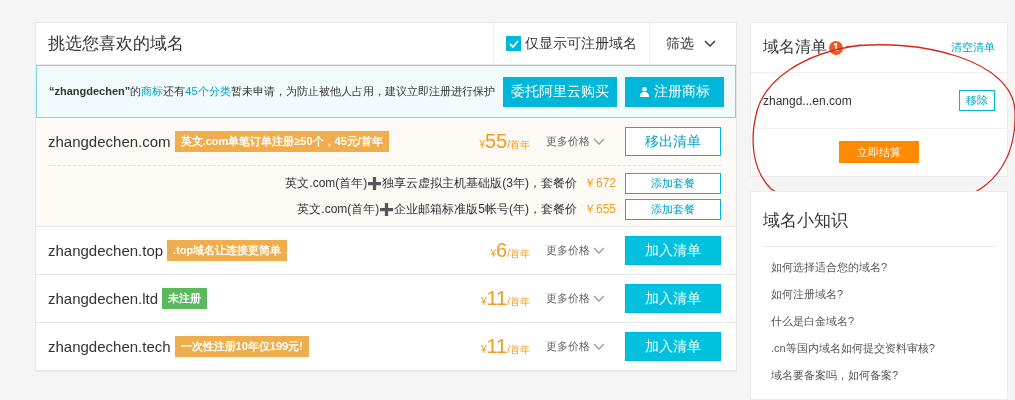 This screenshot has height=400, width=1015. I want to click on package-price: ￥655, so click(599, 209).